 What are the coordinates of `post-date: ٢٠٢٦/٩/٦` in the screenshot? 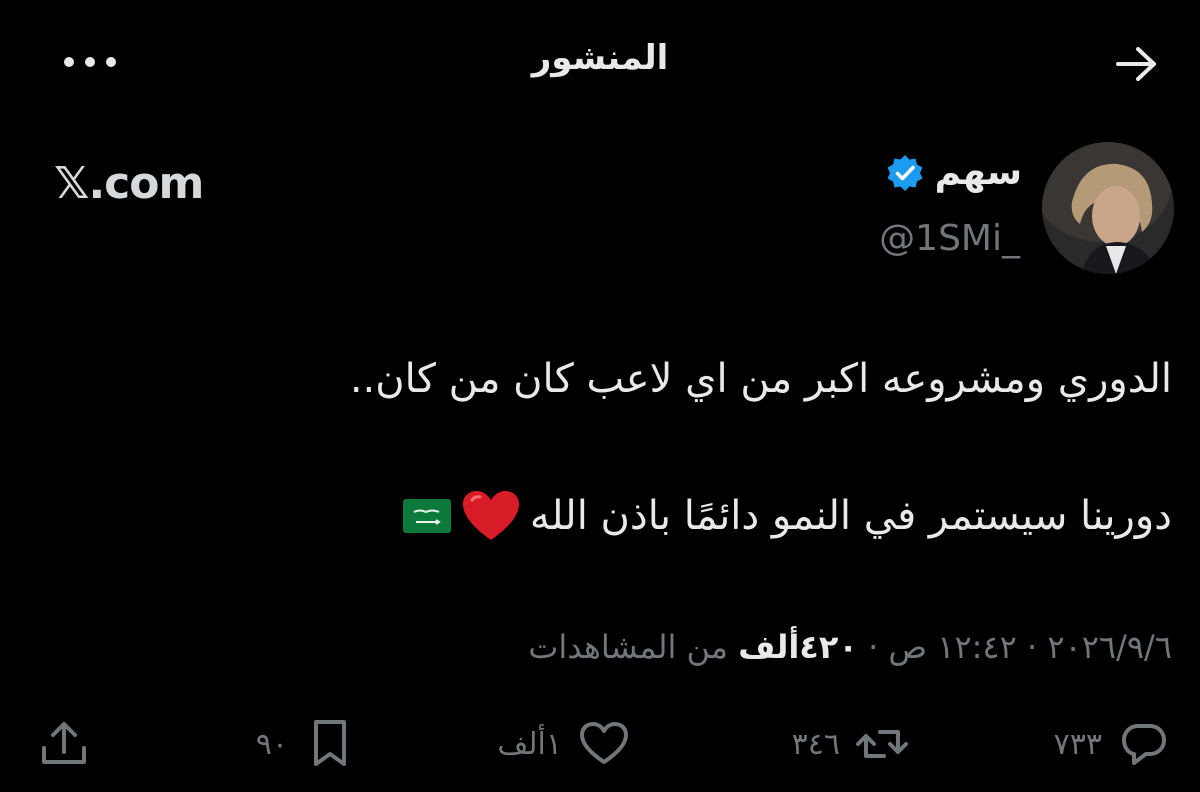 It's located at (1109, 647).